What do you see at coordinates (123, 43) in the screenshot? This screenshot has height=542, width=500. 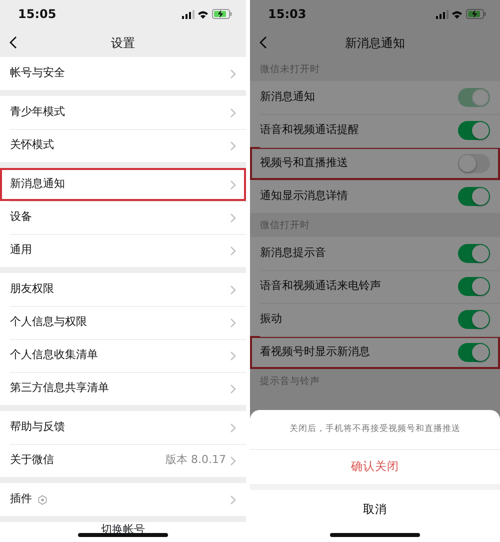 I see `screen-title: 设置` at bounding box center [123, 43].